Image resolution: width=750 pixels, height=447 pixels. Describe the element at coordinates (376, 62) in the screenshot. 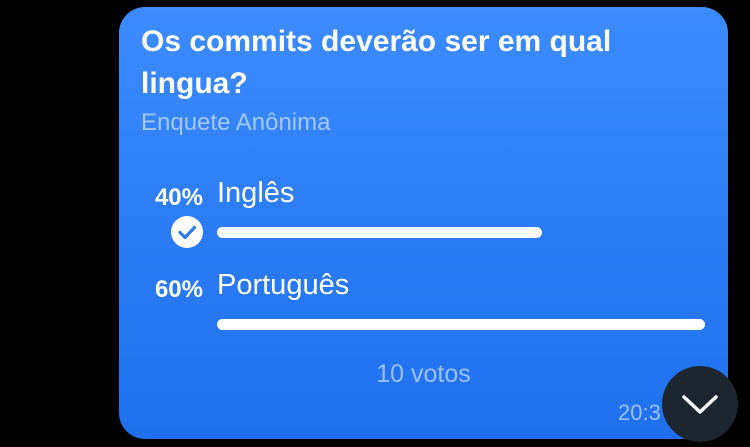

I see `poll-question: Os commits deverão ser em qual lingua?` at that location.